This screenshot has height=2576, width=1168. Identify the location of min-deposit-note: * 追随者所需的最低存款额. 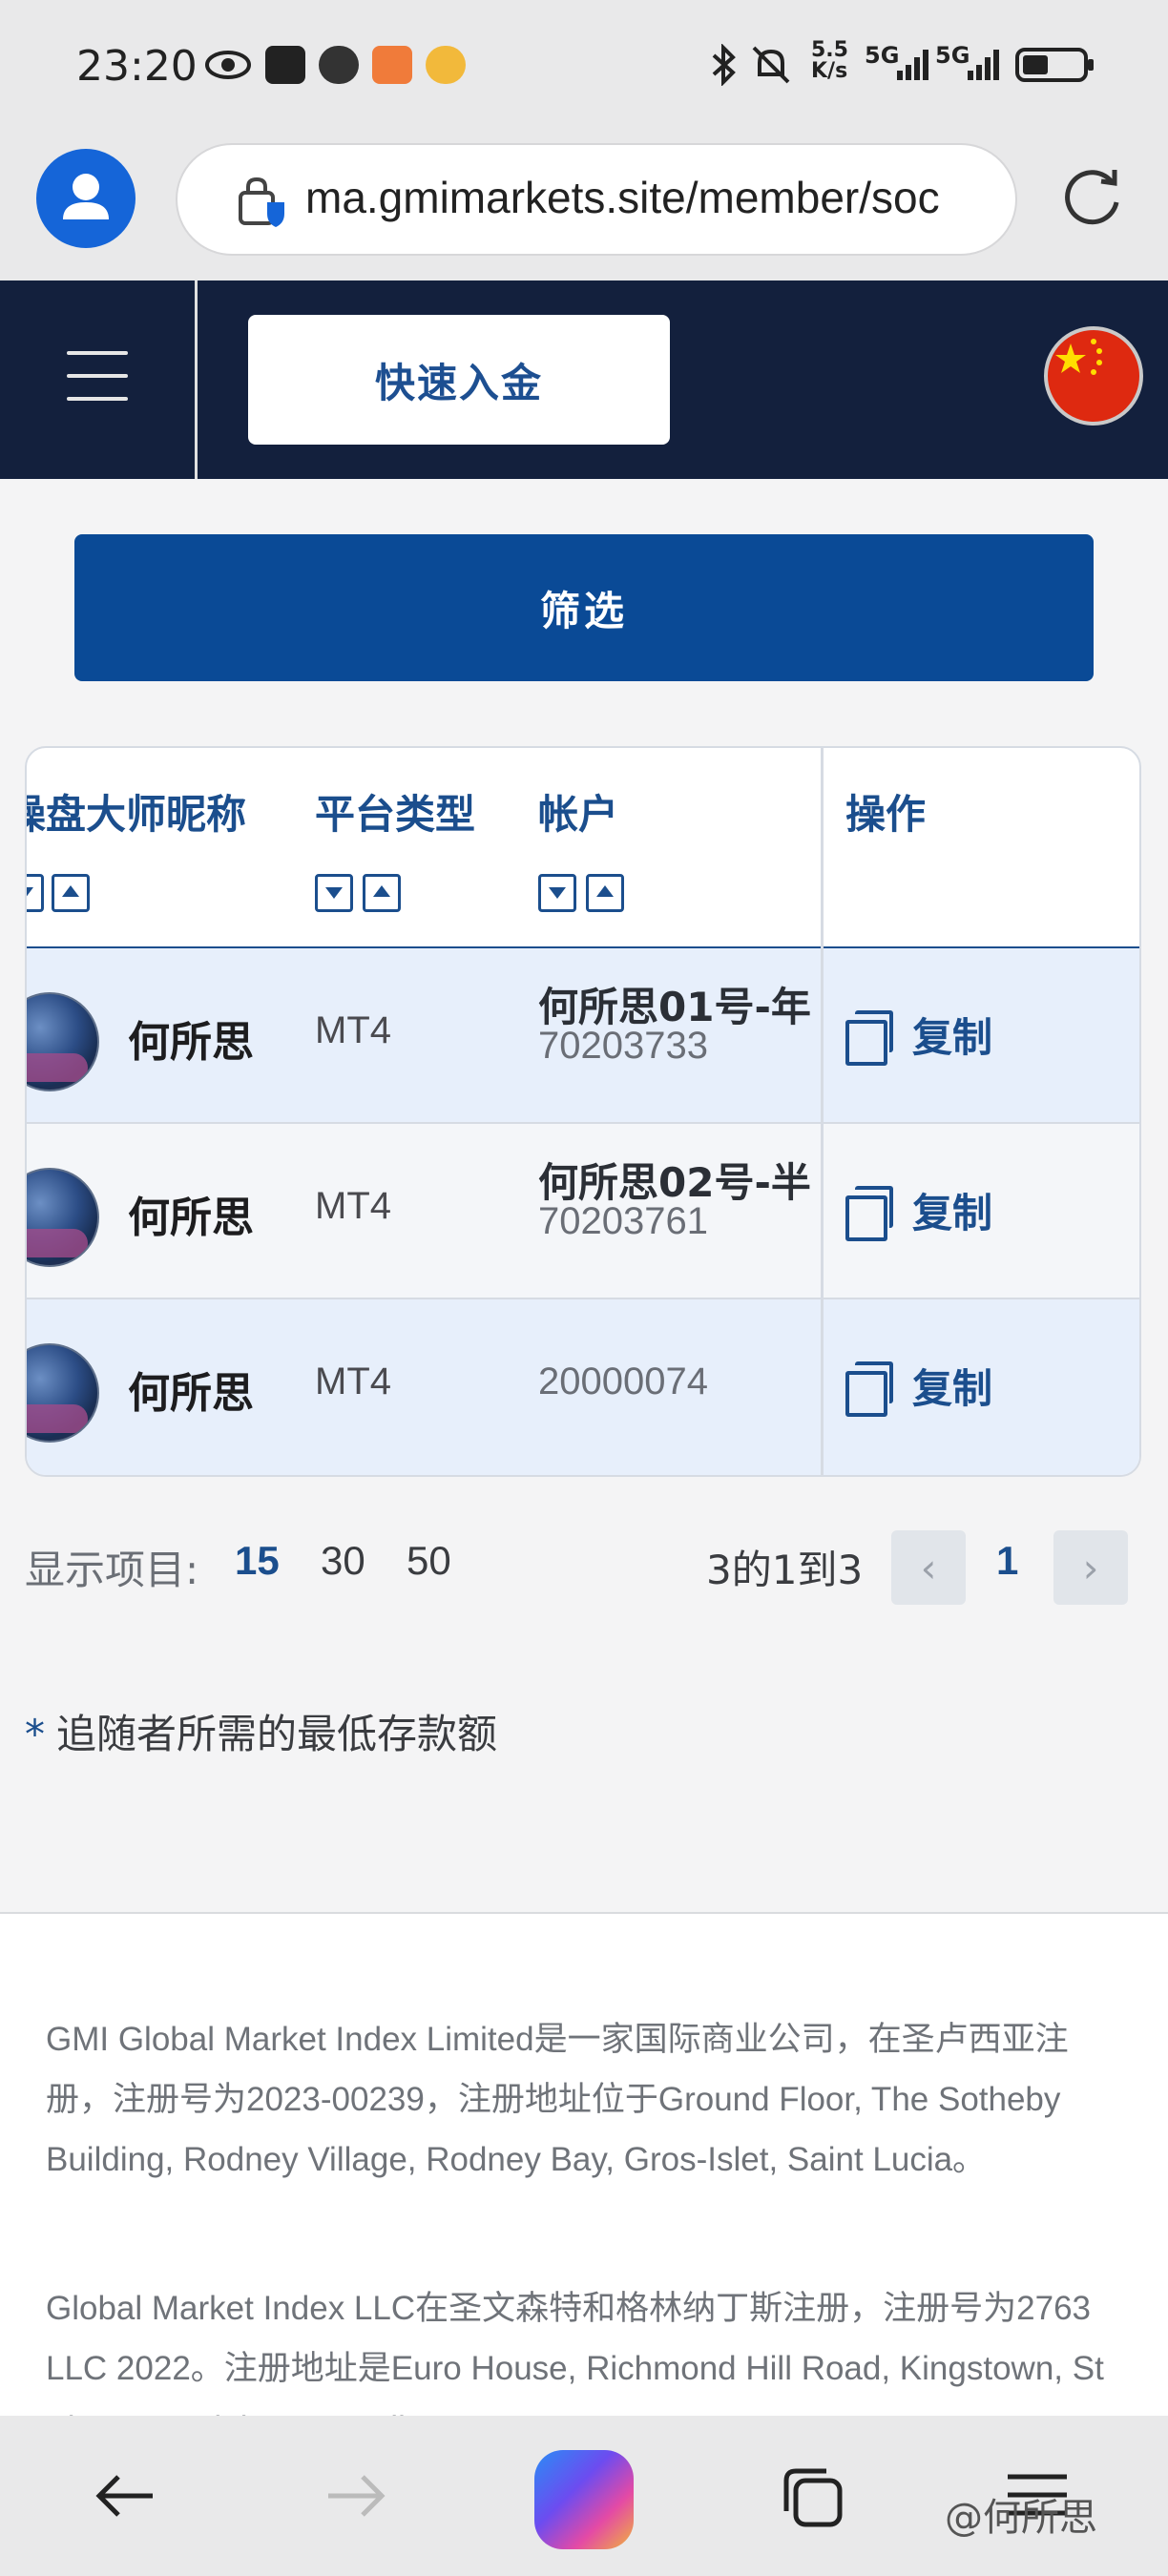
(261, 1731).